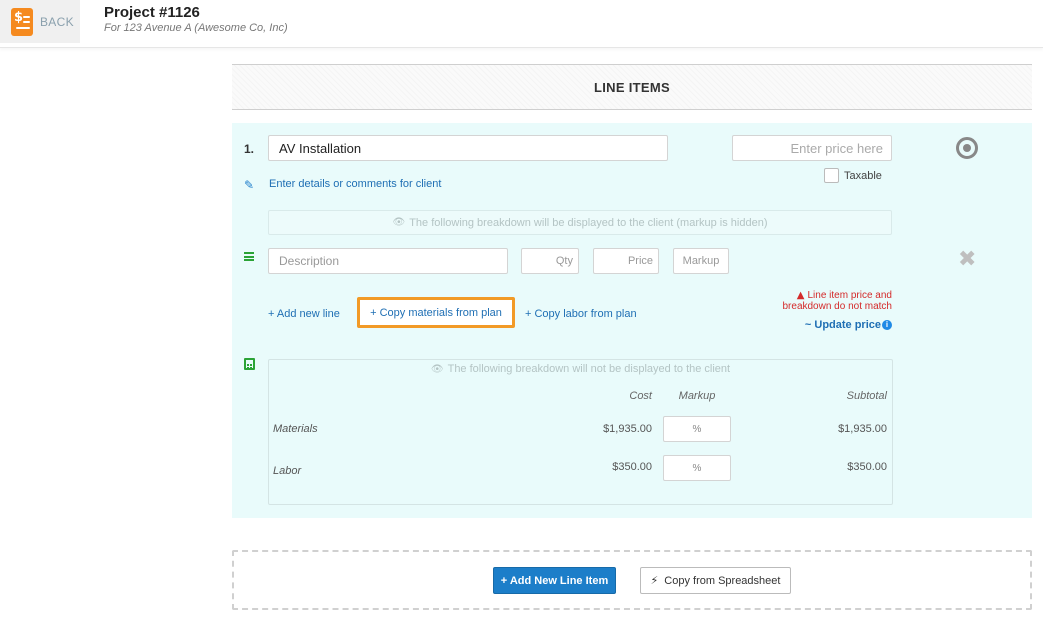  What do you see at coordinates (640, 396) in the screenshot?
I see `cost-column-header: Cost` at bounding box center [640, 396].